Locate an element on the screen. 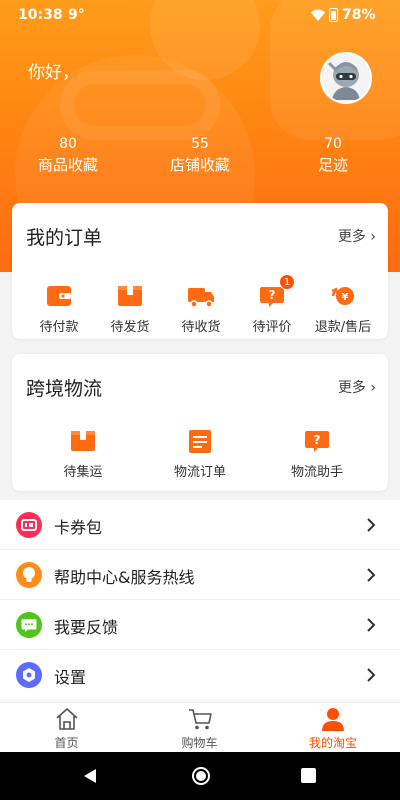 The height and width of the screenshot is (800, 400). stat-value: 80 is located at coordinates (68, 144).